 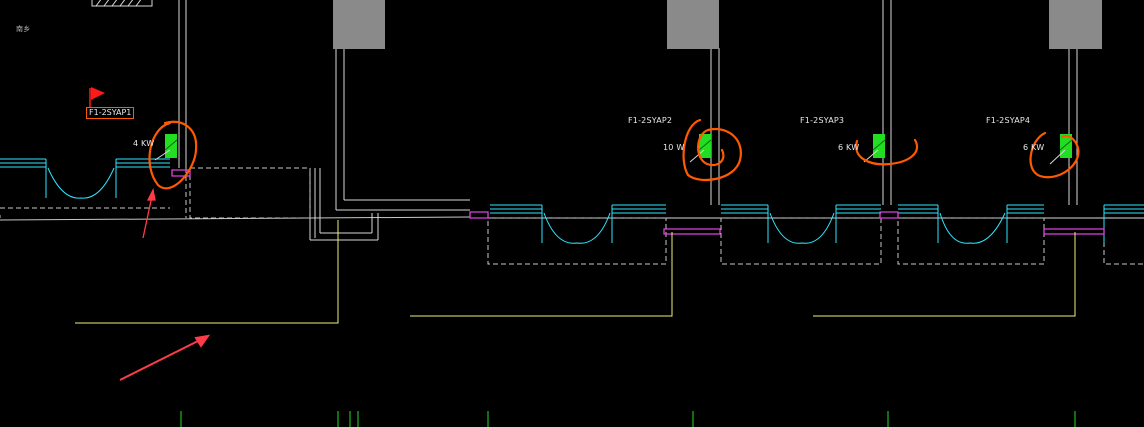 I want to click on panel-label-ap2: F1-2SYAP2, so click(x=650, y=120).